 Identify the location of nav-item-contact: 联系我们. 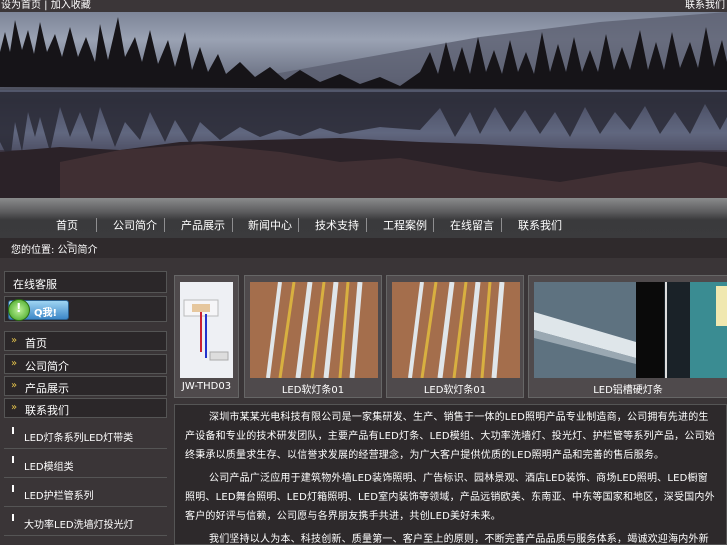
(540, 226).